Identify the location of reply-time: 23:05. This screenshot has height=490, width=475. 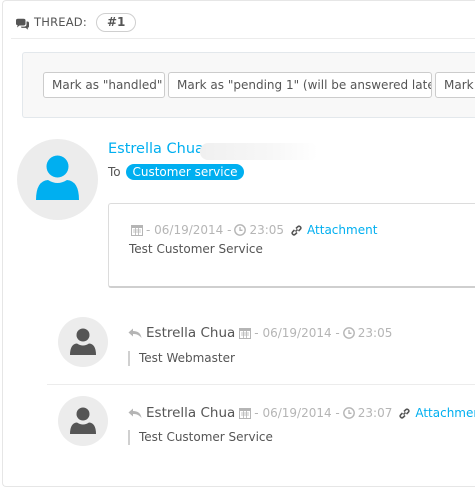
(375, 333).